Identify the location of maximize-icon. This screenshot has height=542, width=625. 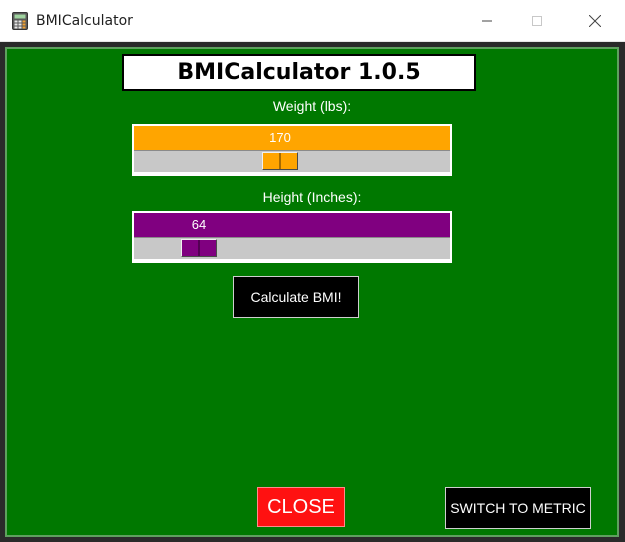
(537, 21).